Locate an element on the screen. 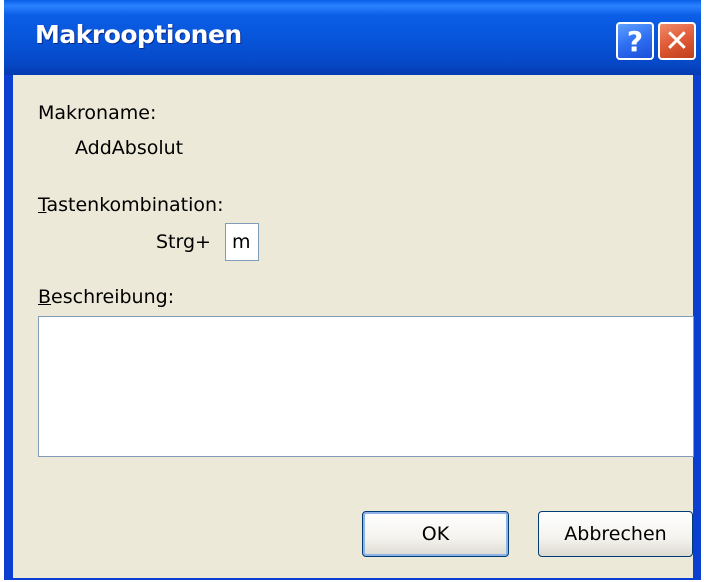  description-label: Beschreibung: is located at coordinates (106, 297).